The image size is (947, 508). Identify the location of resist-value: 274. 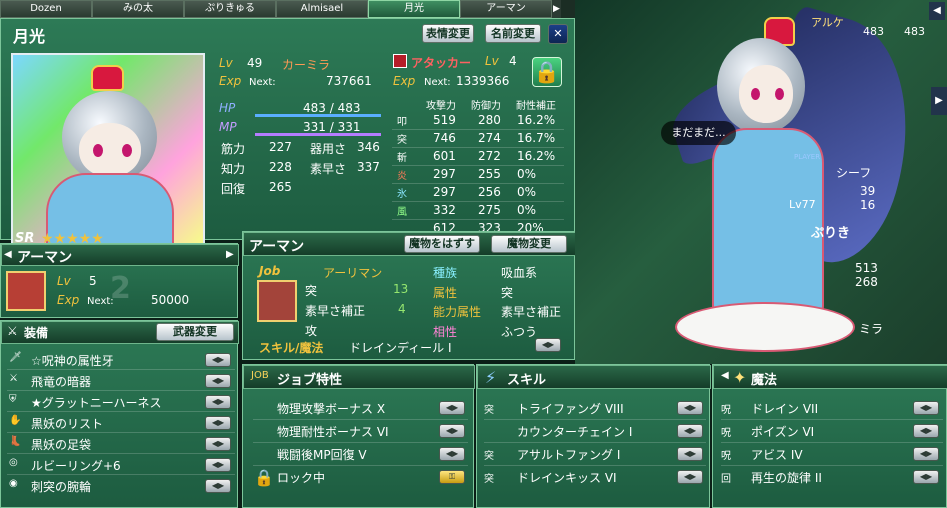
(489, 138).